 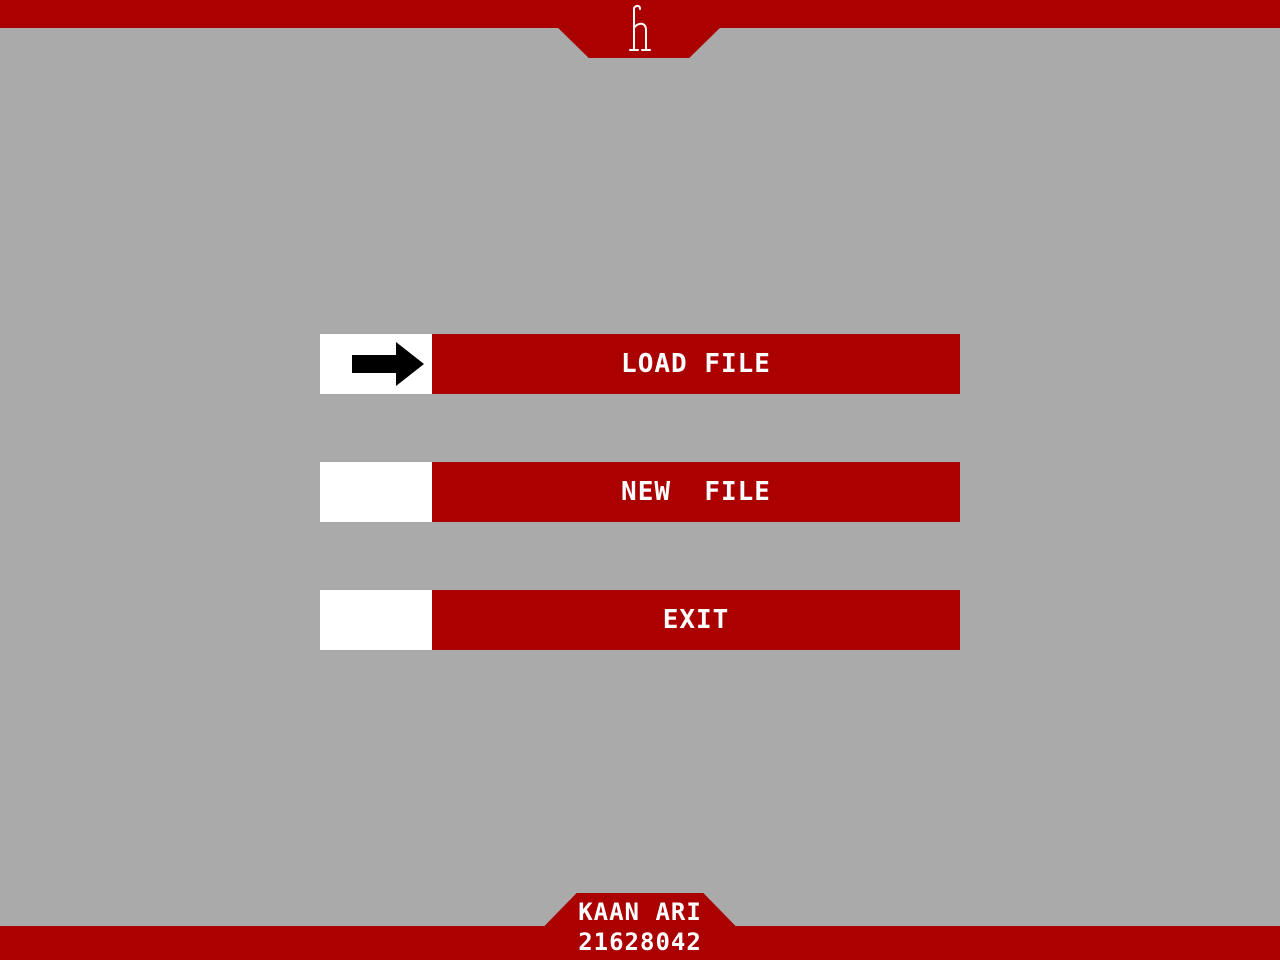 What do you see at coordinates (388, 364) in the screenshot?
I see `right-arrow-icon` at bounding box center [388, 364].